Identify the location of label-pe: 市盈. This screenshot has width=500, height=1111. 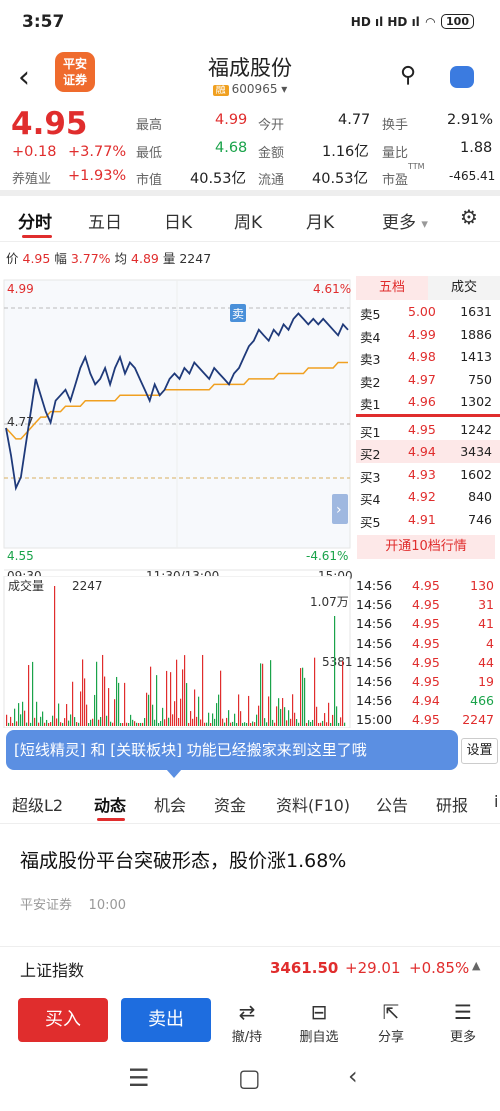
(395, 180).